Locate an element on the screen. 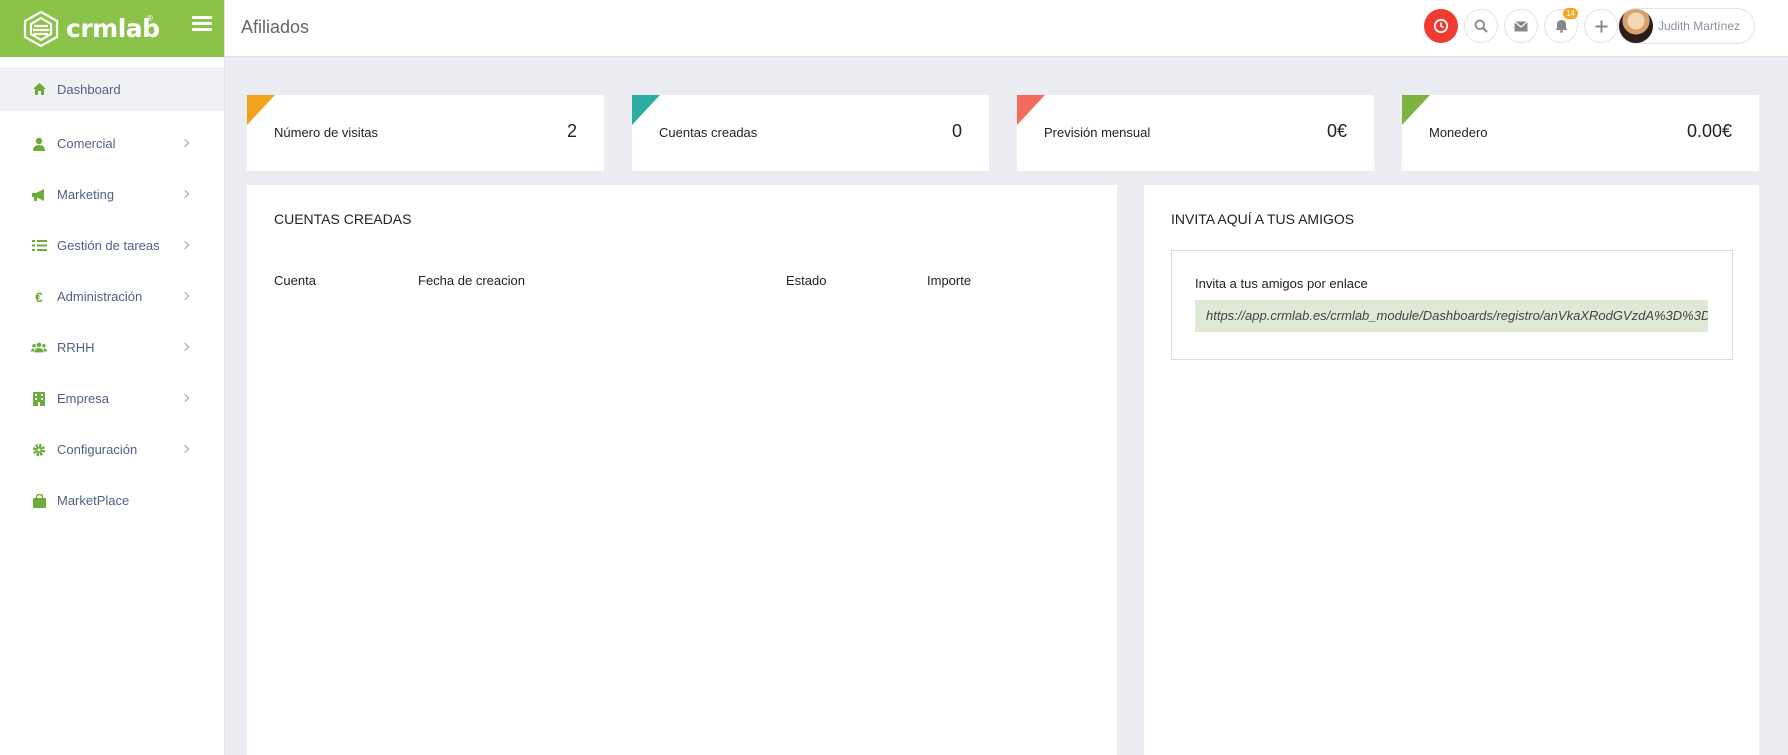 Image resolution: width=1788 pixels, height=755 pixels. sidebar-item-rrhh: RRHH is located at coordinates (112, 347).